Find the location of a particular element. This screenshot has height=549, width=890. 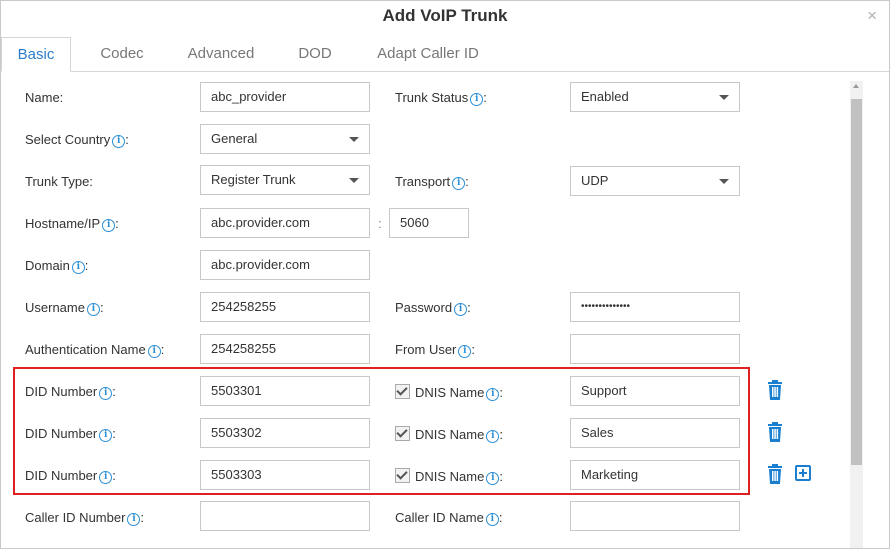

port-input: 5060 is located at coordinates (429, 223).